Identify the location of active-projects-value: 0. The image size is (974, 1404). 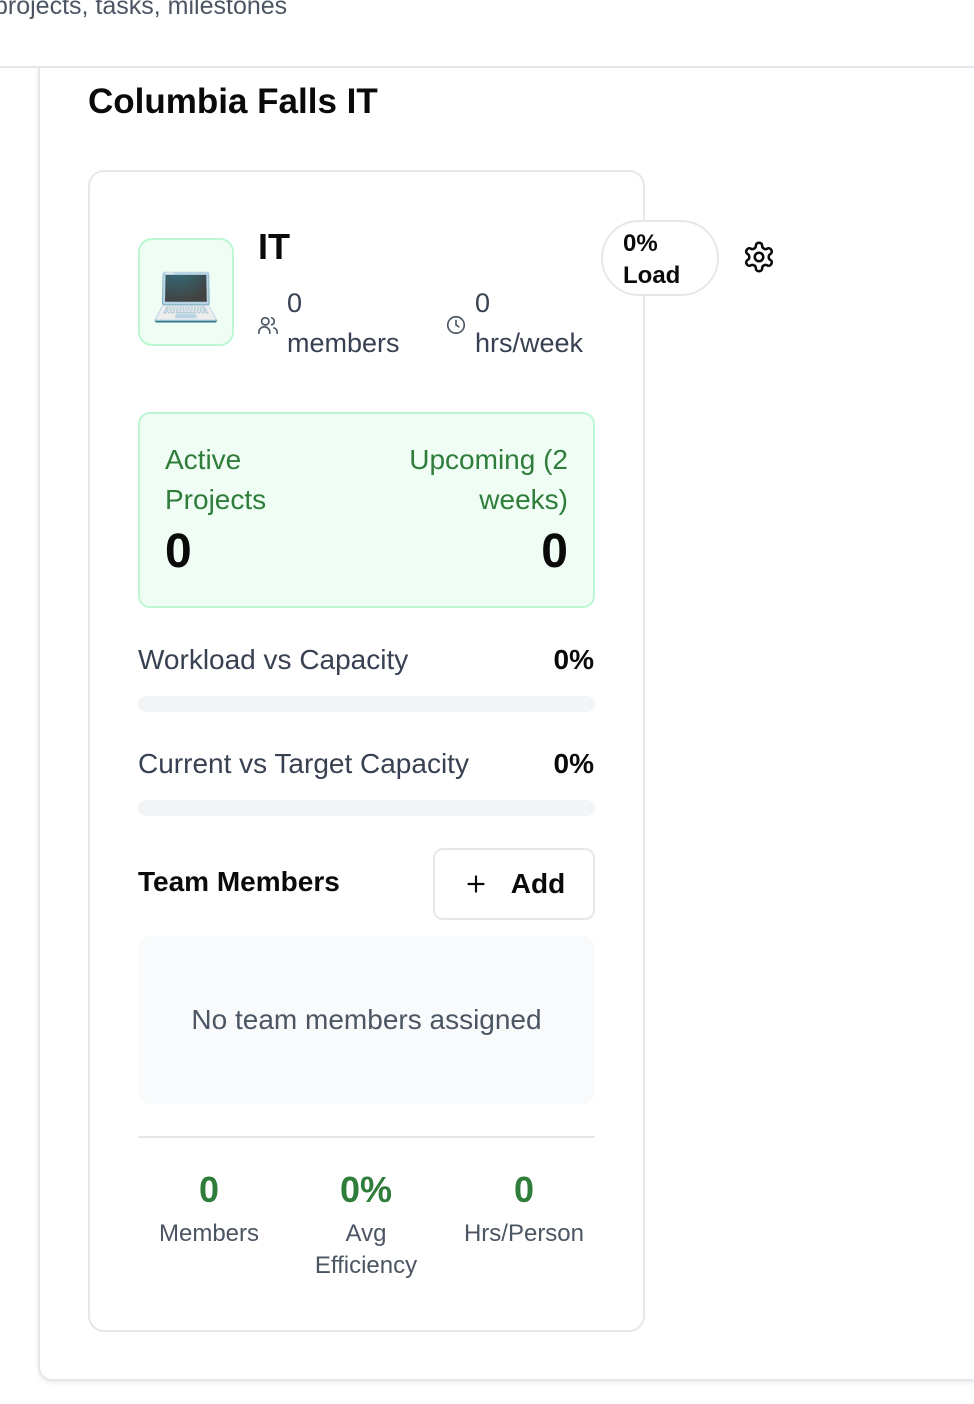
(178, 551).